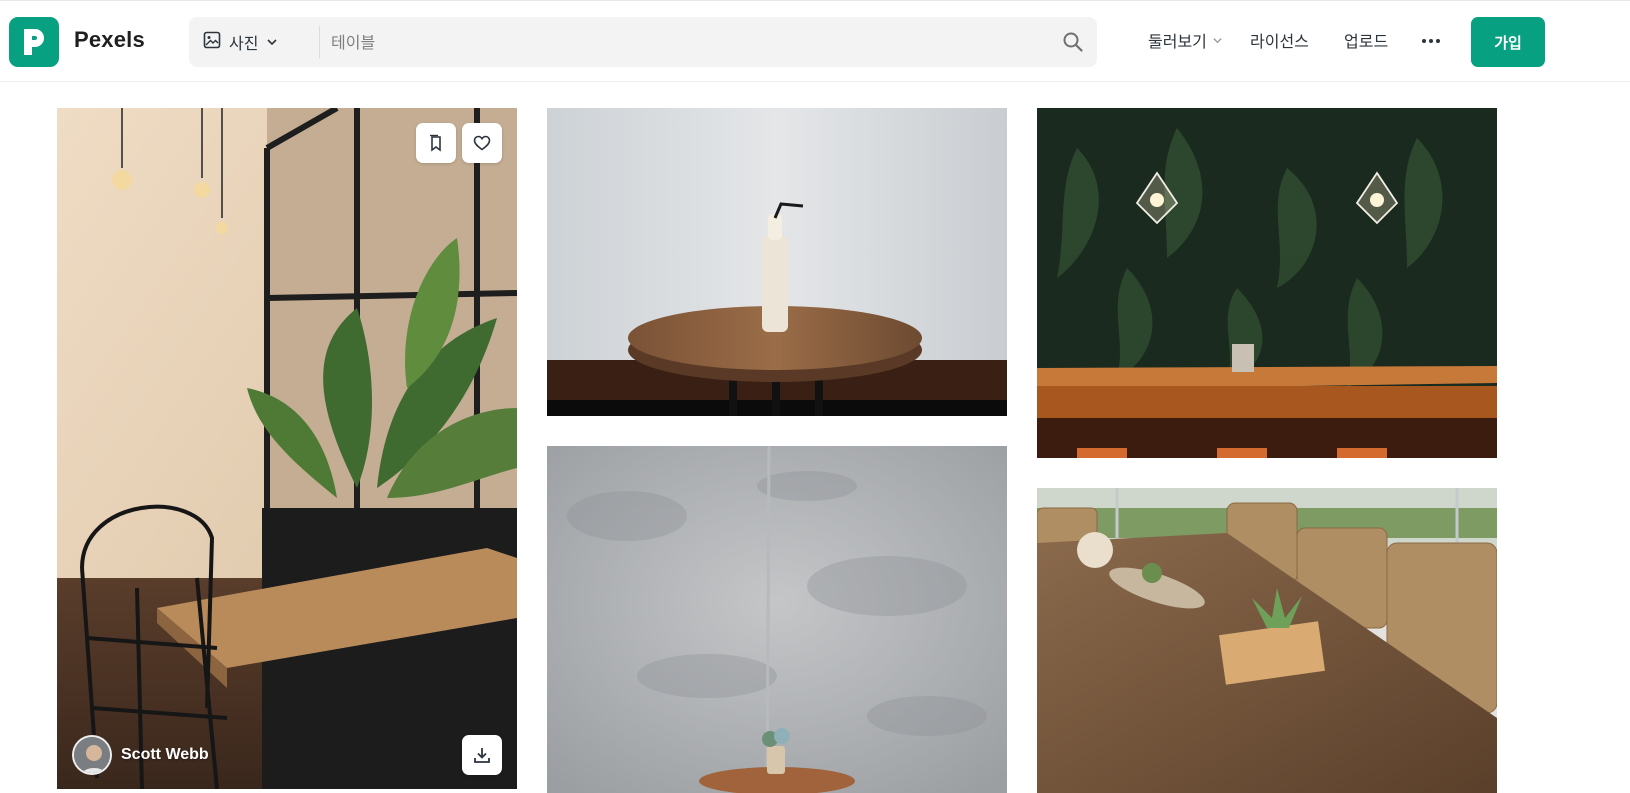 The image size is (1630, 793). What do you see at coordinates (482, 143) in the screenshot?
I see `heart-icon` at bounding box center [482, 143].